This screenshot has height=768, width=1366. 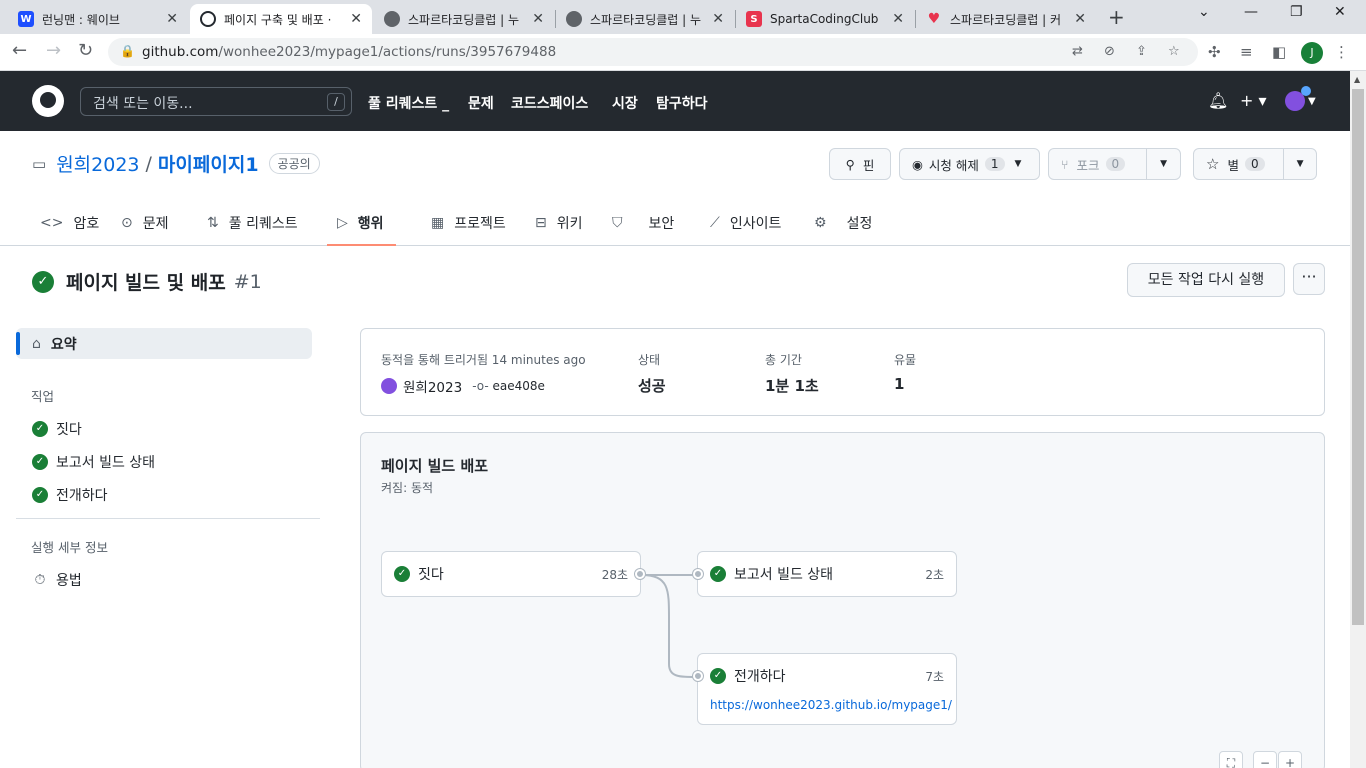 What do you see at coordinates (1214, 52) in the screenshot?
I see `extensions-icon: ✣` at bounding box center [1214, 52].